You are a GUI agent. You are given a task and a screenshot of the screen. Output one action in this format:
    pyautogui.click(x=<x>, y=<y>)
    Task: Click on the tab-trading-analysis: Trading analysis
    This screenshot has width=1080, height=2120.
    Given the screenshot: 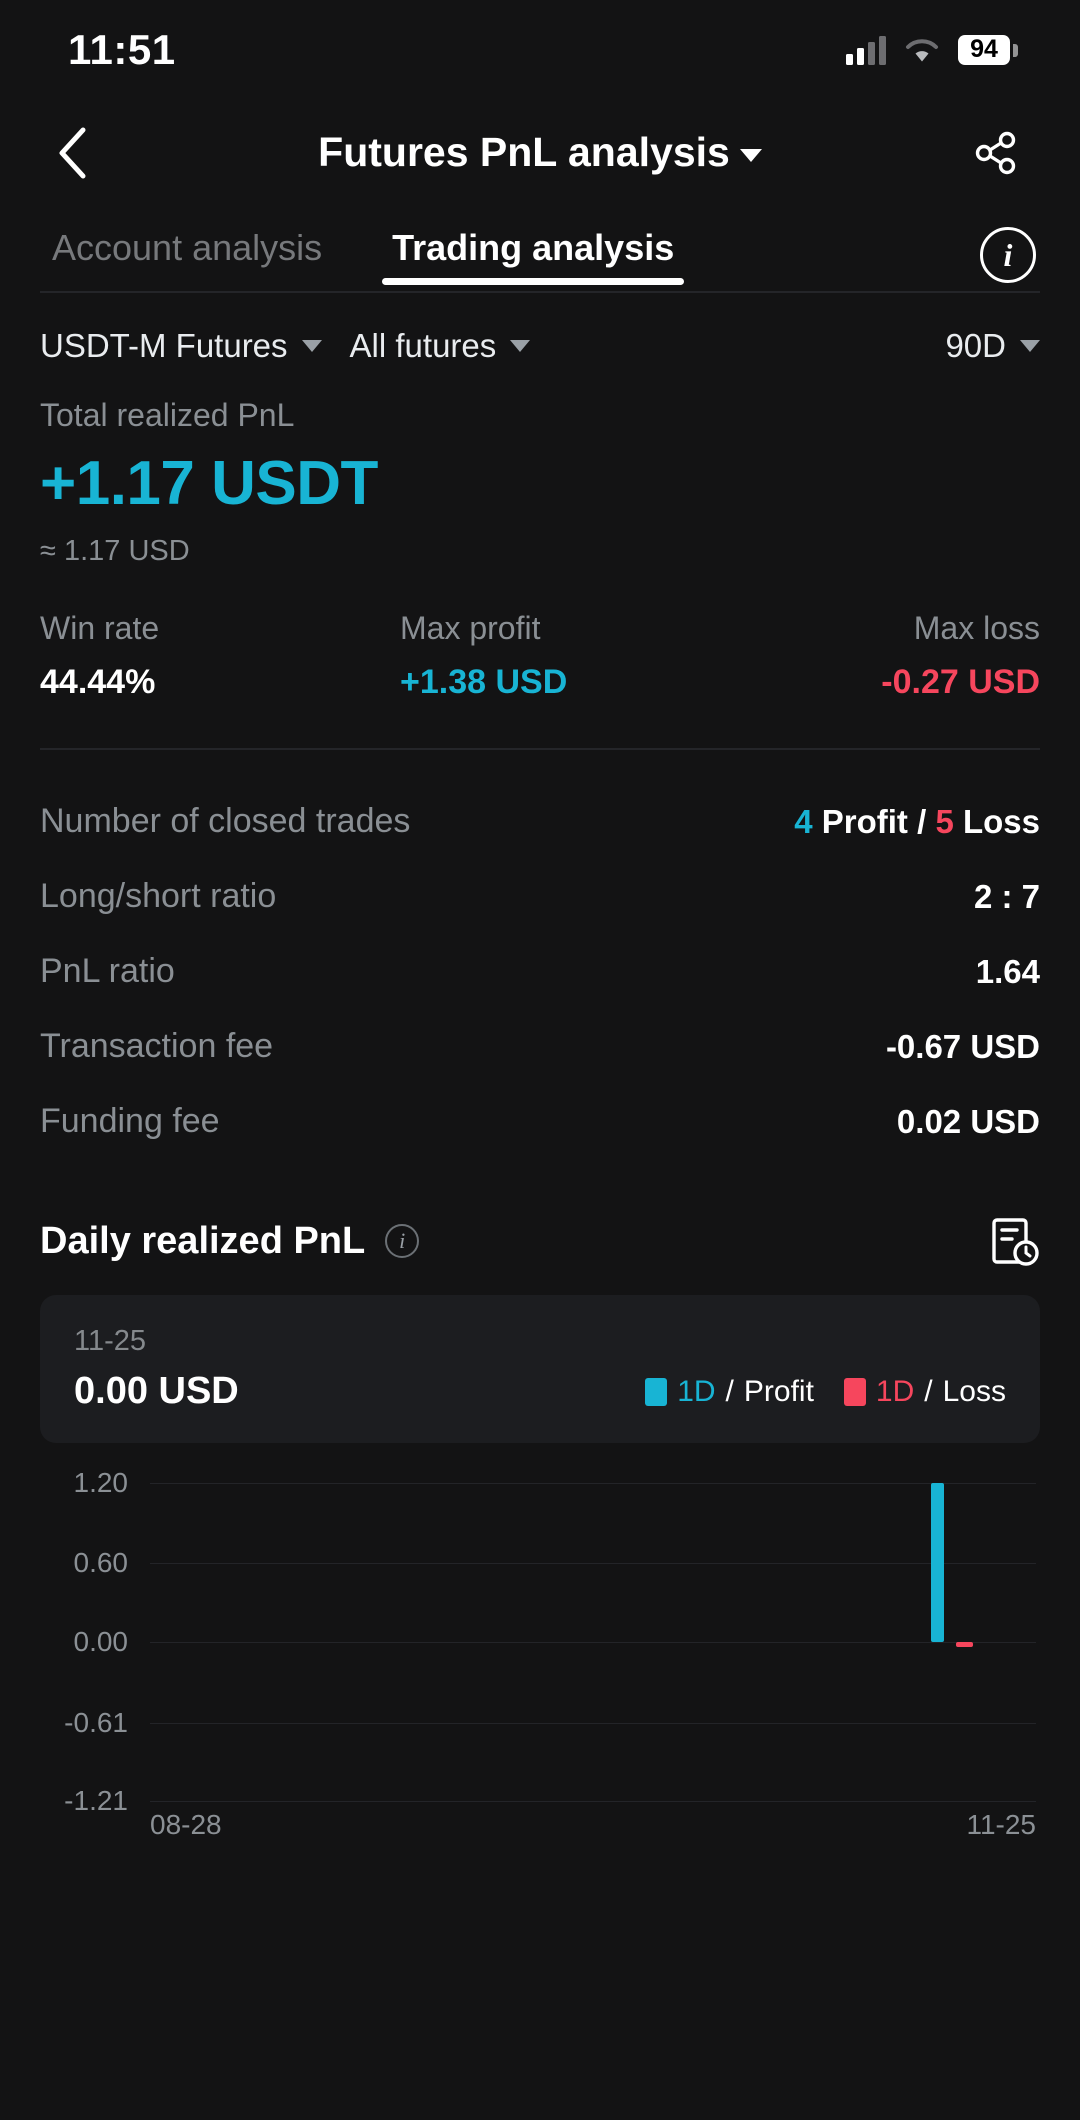 What is the action you would take?
    pyautogui.click(x=533, y=259)
    